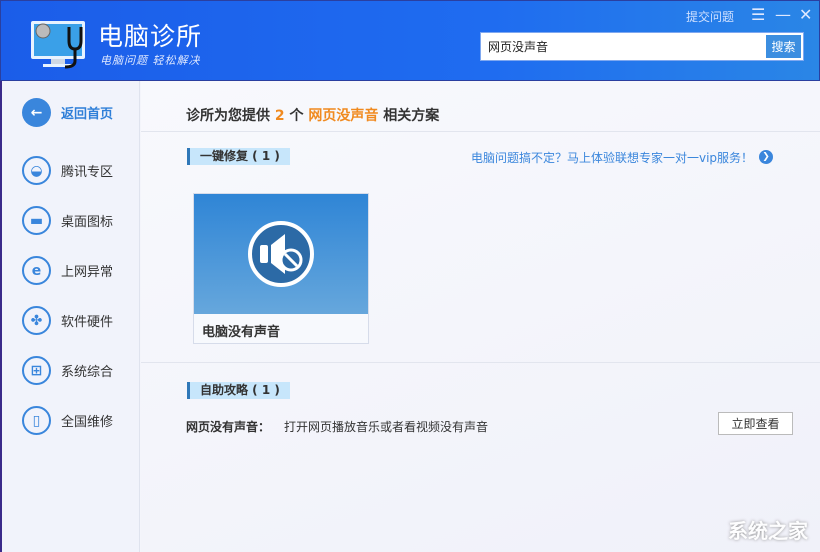  What do you see at coordinates (411, 116) in the screenshot?
I see `heading-text: 相关方案` at bounding box center [411, 116].